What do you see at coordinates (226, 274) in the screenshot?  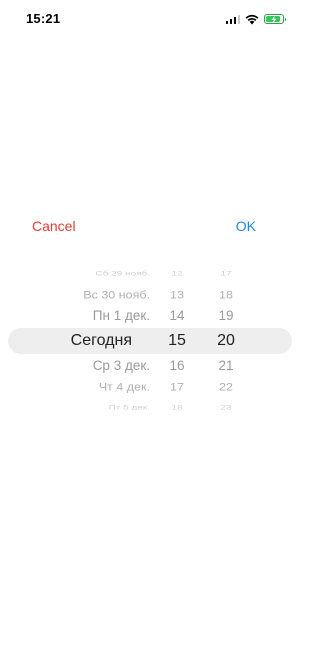 I see `picker-minute-cell: 17` at bounding box center [226, 274].